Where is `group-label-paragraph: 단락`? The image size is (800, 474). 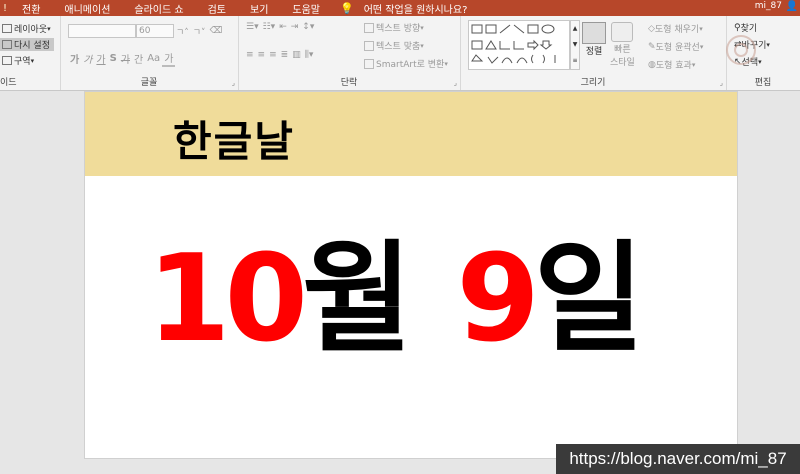
group-label-paragraph: 단락 is located at coordinates (349, 83).